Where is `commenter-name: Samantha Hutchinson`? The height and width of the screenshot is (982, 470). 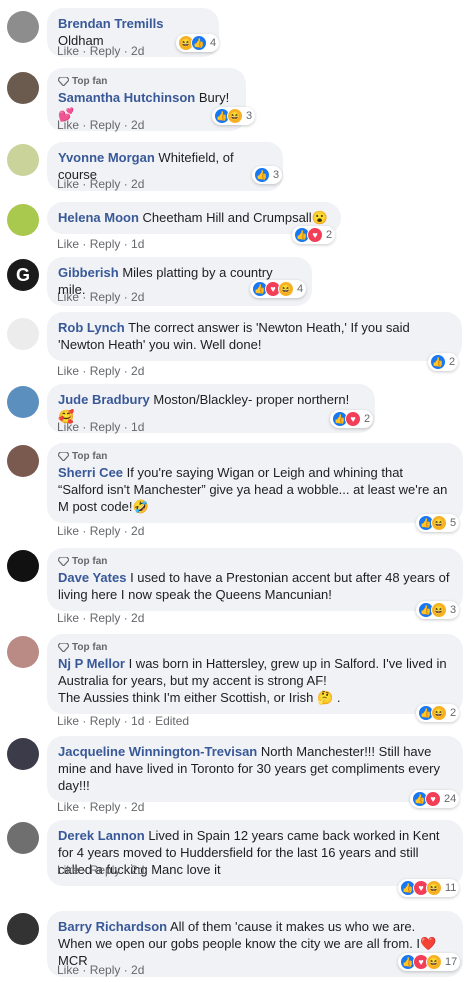
commenter-name: Samantha Hutchinson is located at coordinates (126, 97).